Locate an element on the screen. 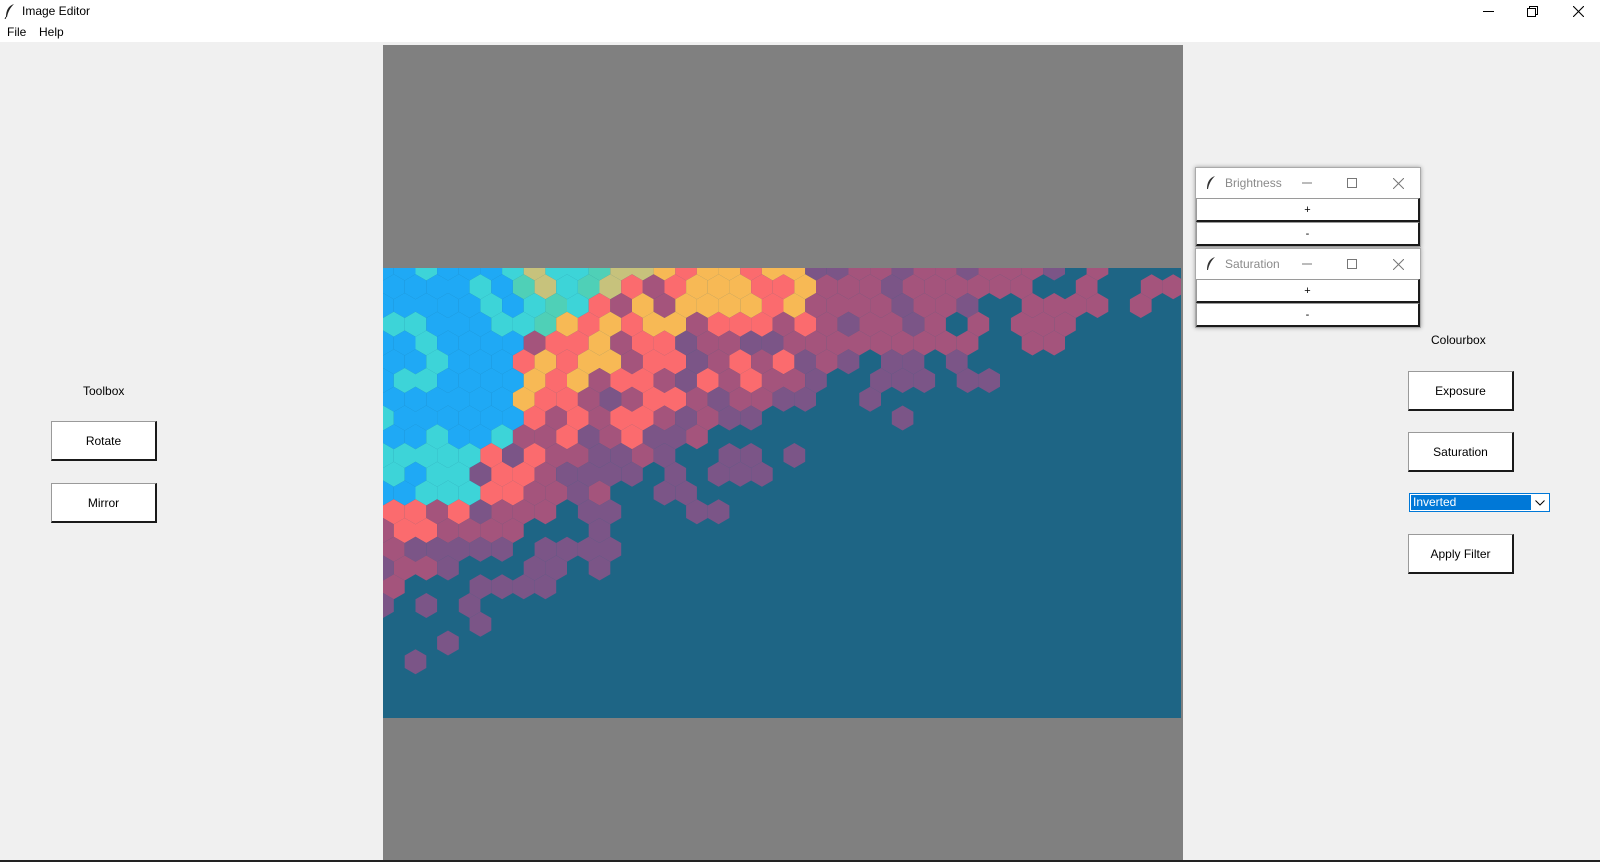 This screenshot has height=862, width=1600. saturation-window: Saturation + - is located at coordinates (1308, 288).